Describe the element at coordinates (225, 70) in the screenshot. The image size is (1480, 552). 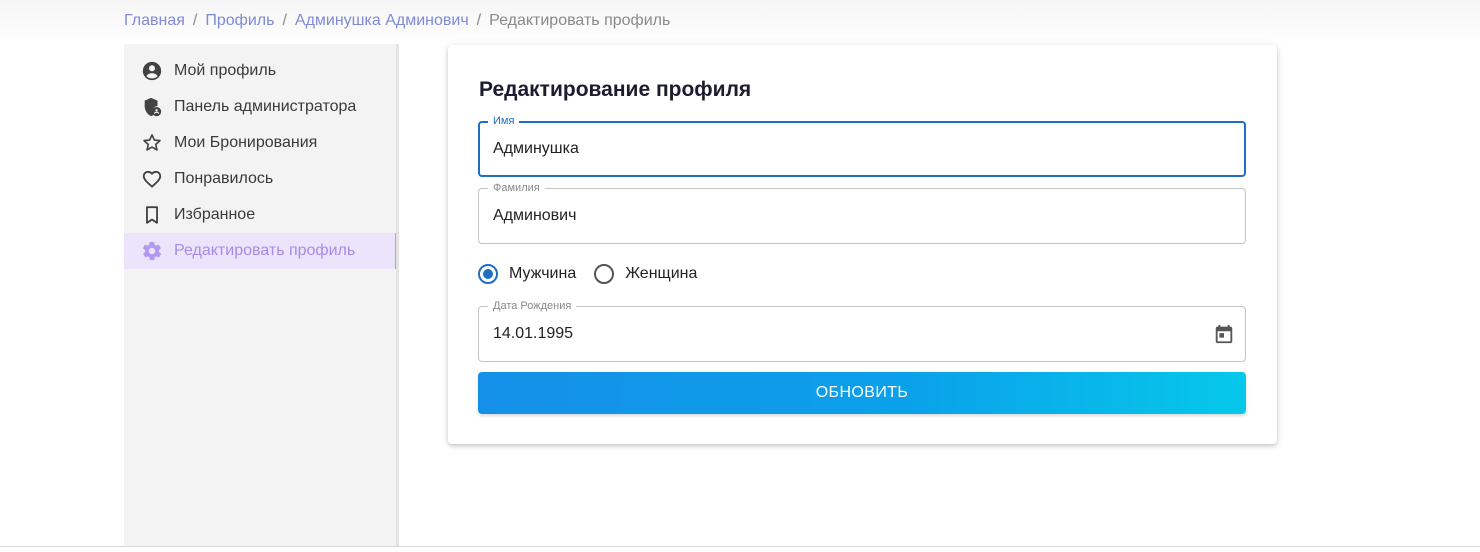
I see `sidebar-item-label: Мой профиль` at that location.